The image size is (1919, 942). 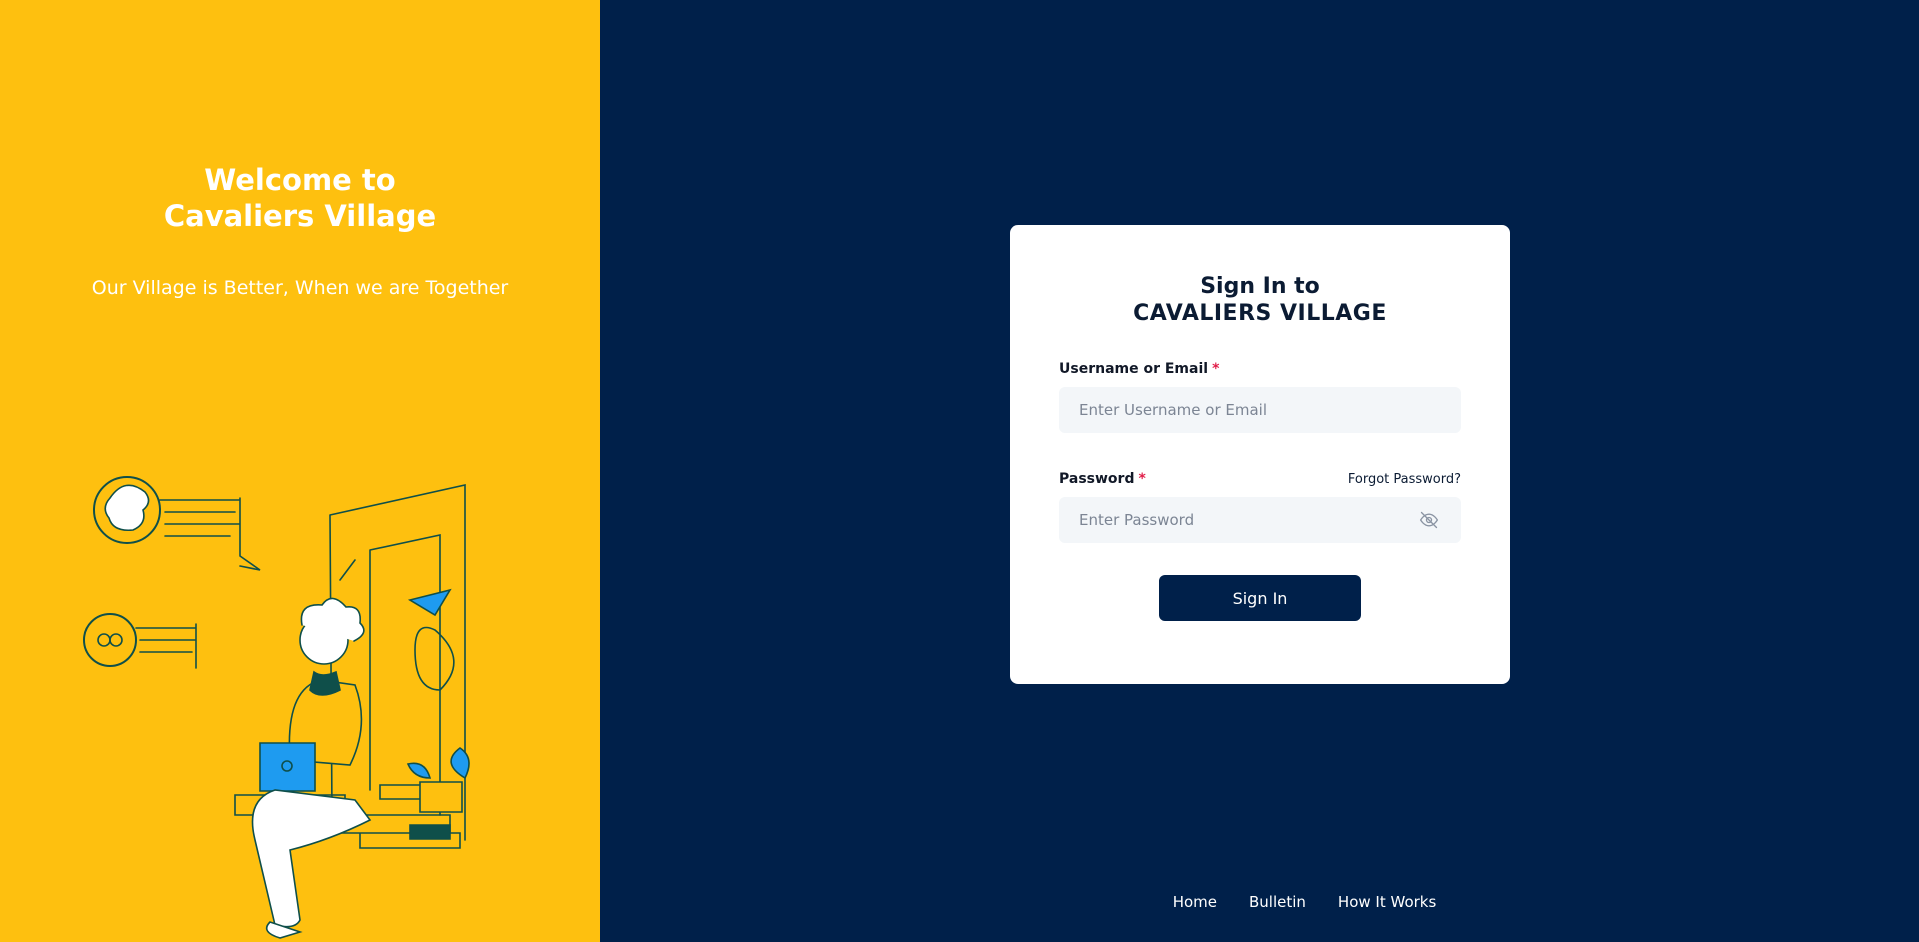 What do you see at coordinates (1260, 286) in the screenshot?
I see `signin-title-line-1: Sign In to` at bounding box center [1260, 286].